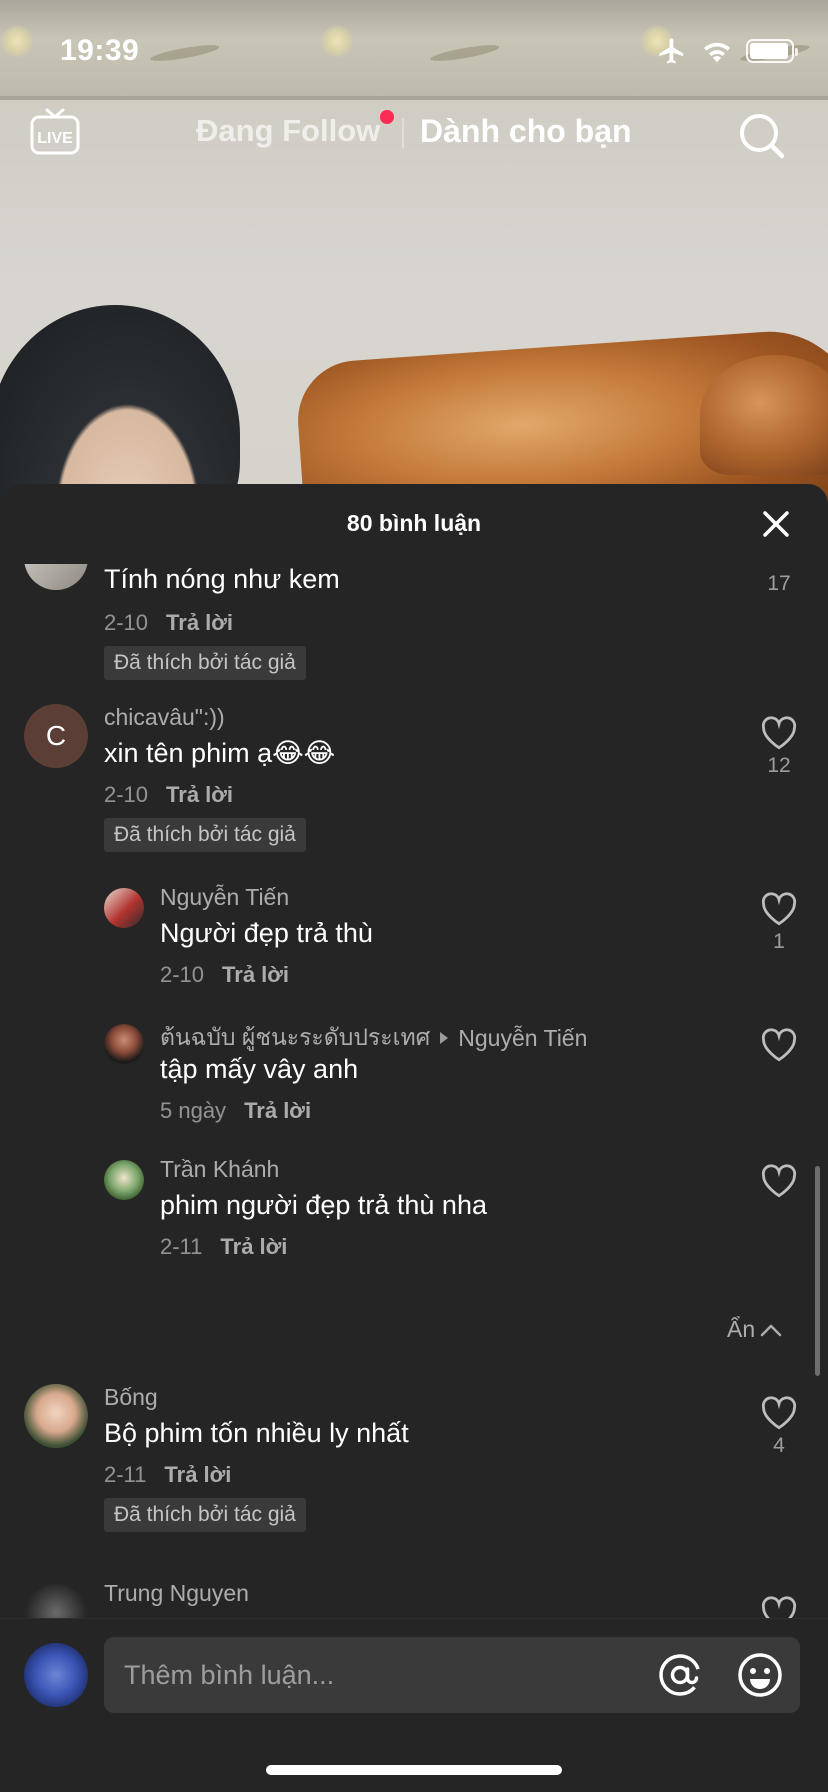 This screenshot has width=828, height=1792. What do you see at coordinates (224, 897) in the screenshot?
I see `comment-username: Nguyễn Tiến` at bounding box center [224, 897].